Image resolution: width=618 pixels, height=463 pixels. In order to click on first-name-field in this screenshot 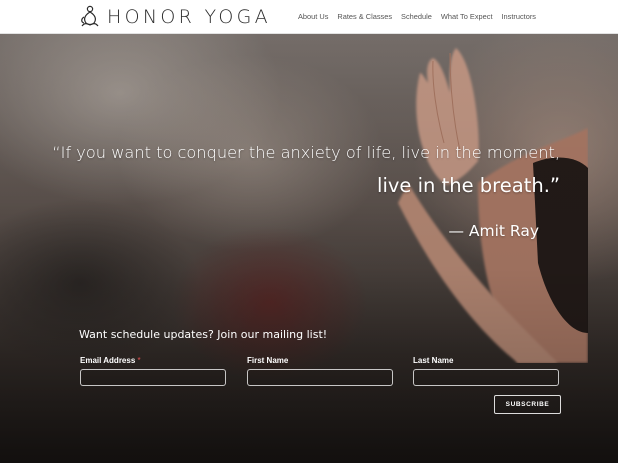, I will do `click(320, 377)`.